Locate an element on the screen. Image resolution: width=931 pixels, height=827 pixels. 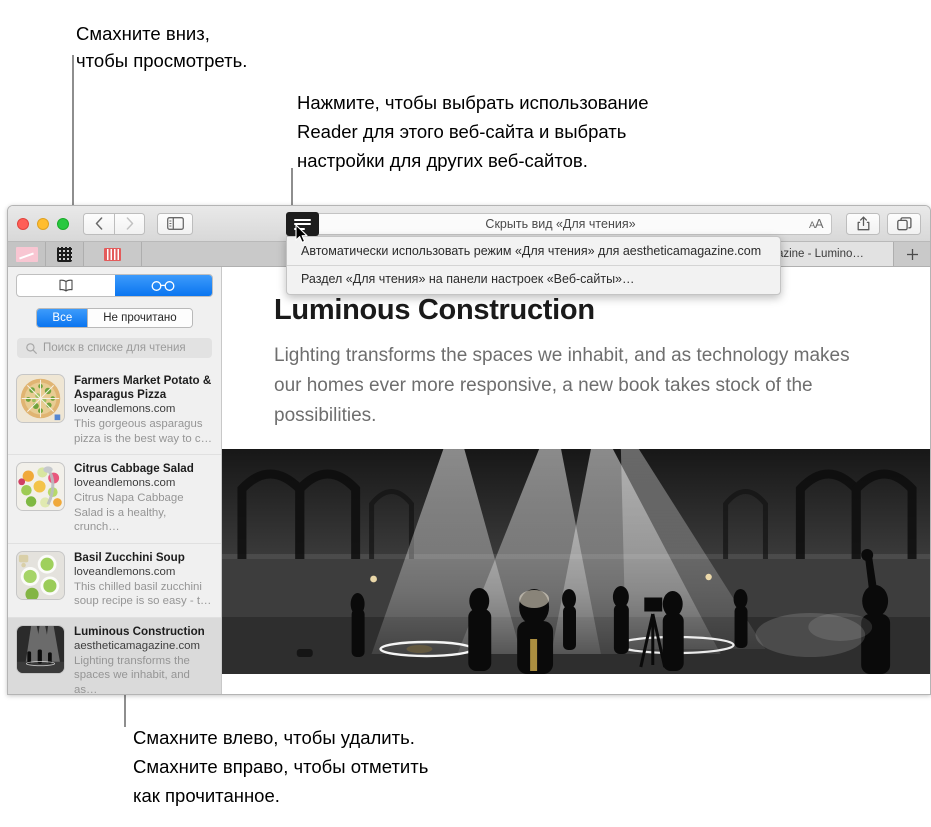
chevron-right-icon is located at coordinates (129, 223).